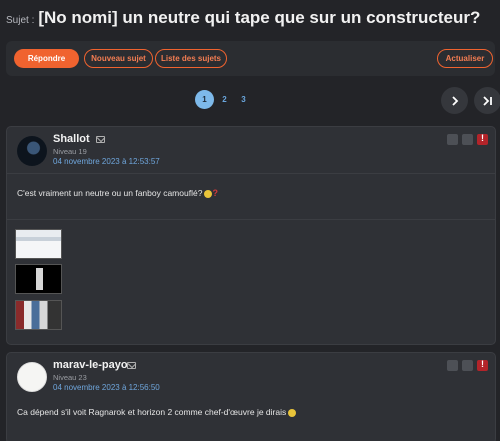 The image size is (500, 441). Describe the element at coordinates (106, 161) in the screenshot. I see `post-date-link: 04 novembre 2023 à 12:53:57` at that location.